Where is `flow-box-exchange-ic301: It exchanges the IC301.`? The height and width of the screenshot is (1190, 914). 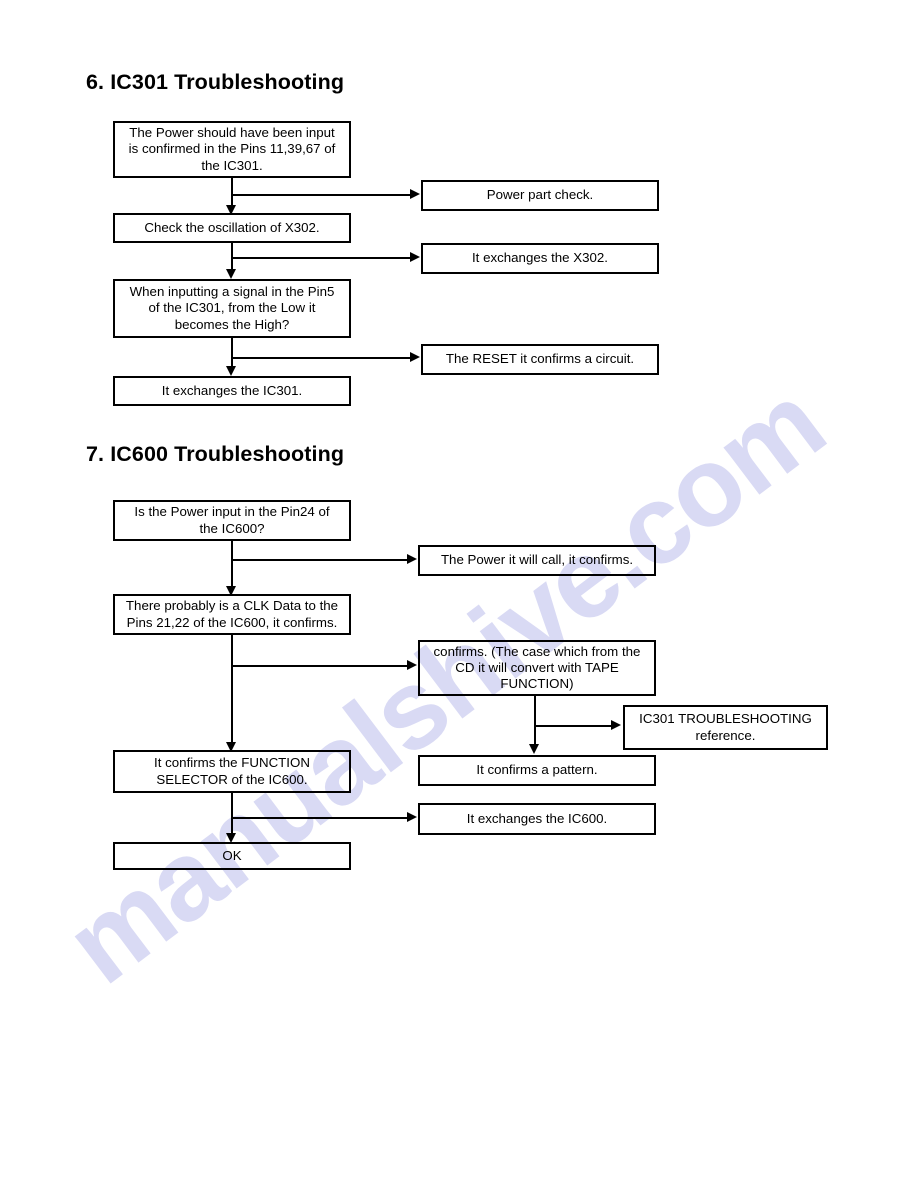 flow-box-exchange-ic301: It exchanges the IC301. is located at coordinates (232, 391).